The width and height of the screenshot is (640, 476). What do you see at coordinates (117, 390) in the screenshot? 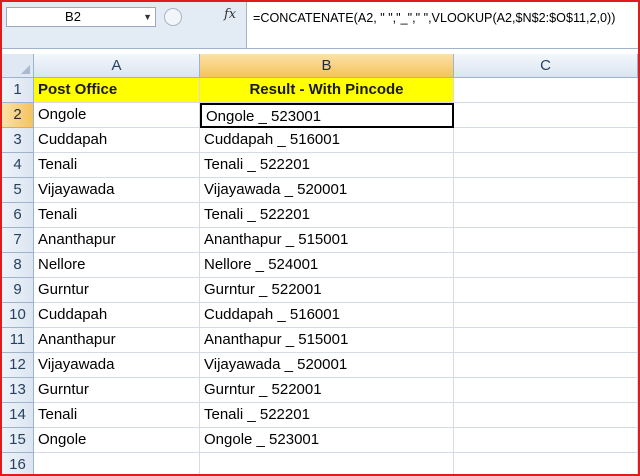
I see `cell-a13: Gurntur` at bounding box center [117, 390].